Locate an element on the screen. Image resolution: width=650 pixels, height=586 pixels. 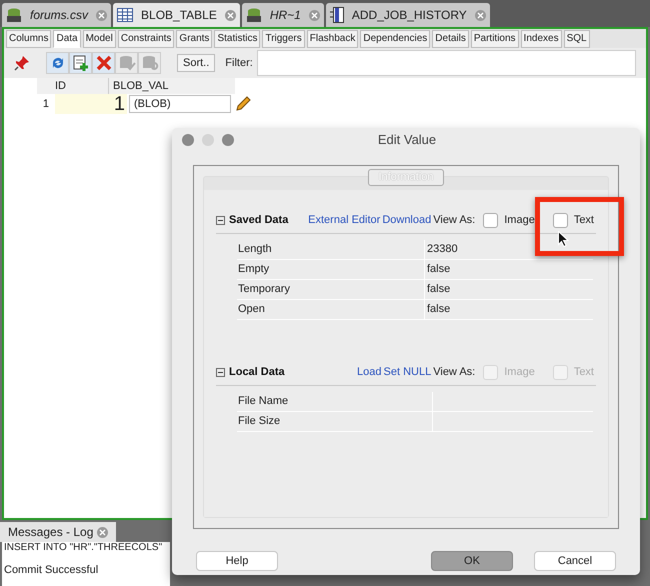
sub-tab: Indexes is located at coordinates (541, 39).